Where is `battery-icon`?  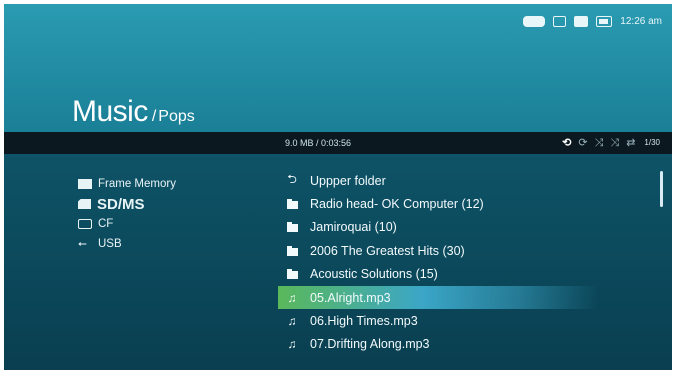
battery-icon is located at coordinates (604, 21).